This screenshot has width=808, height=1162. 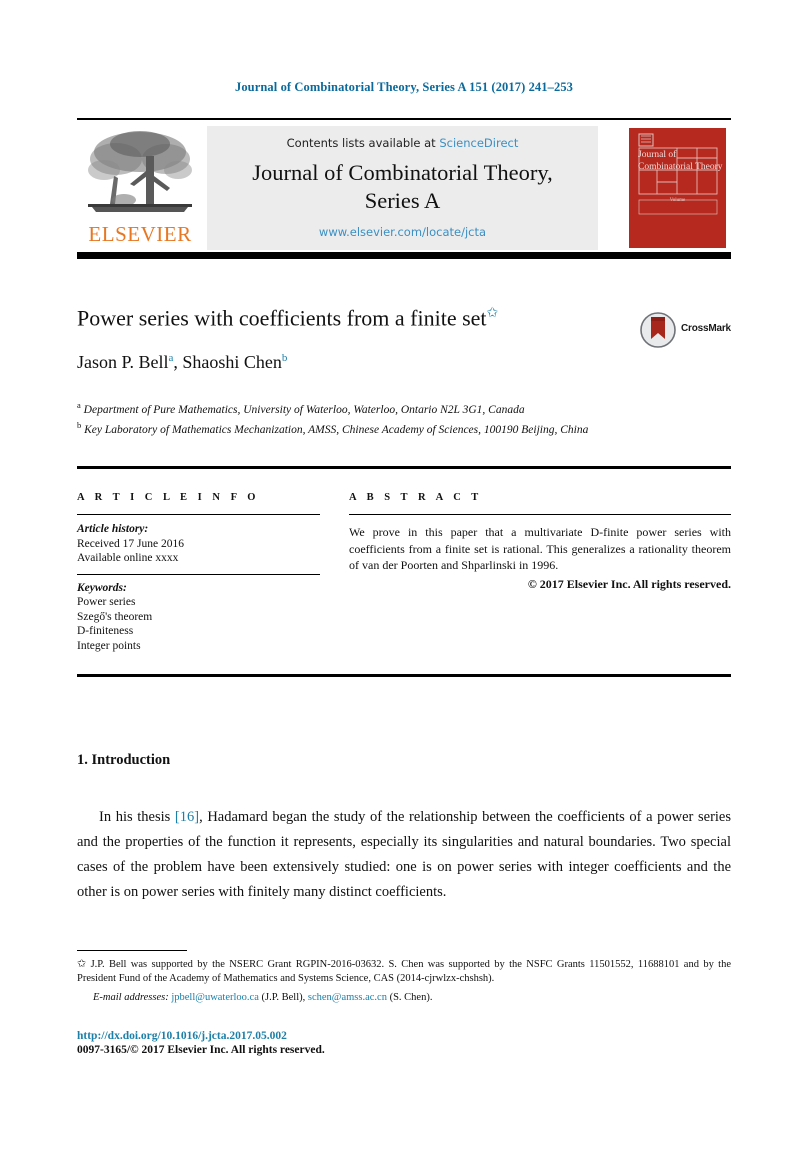 I want to click on cover-volume-text: Volume, so click(x=677, y=200).